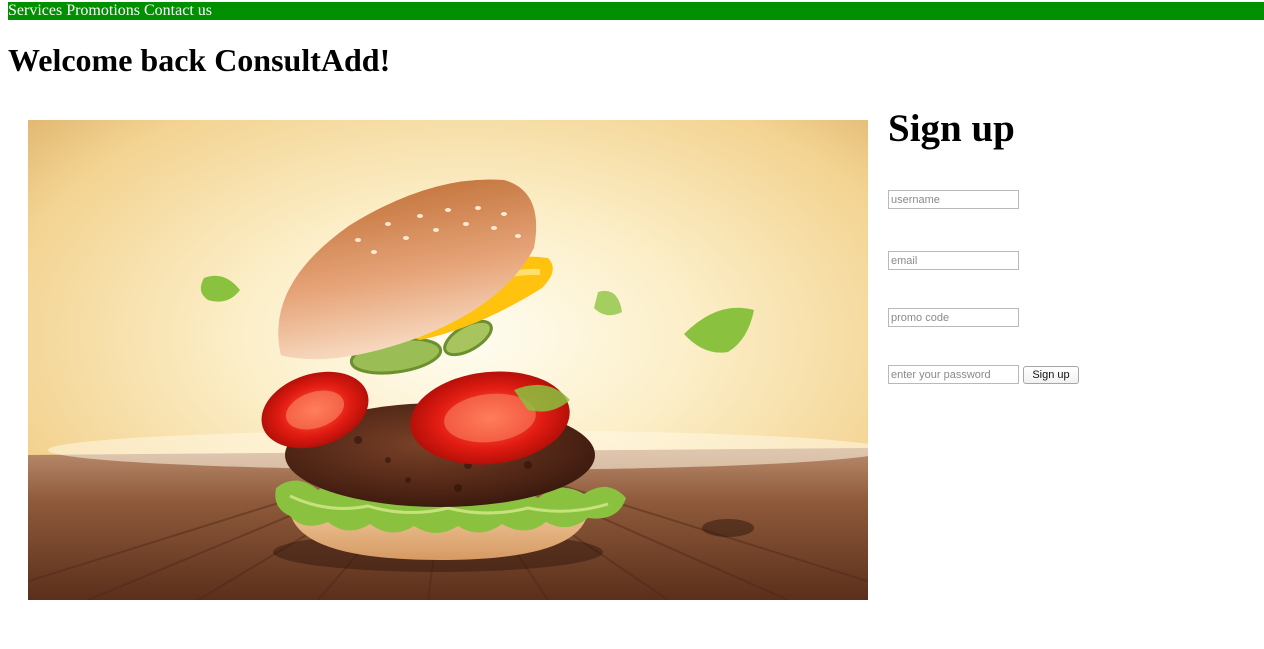 The image size is (1264, 649). What do you see at coordinates (951, 128) in the screenshot?
I see `signup-title: Sign up` at bounding box center [951, 128].